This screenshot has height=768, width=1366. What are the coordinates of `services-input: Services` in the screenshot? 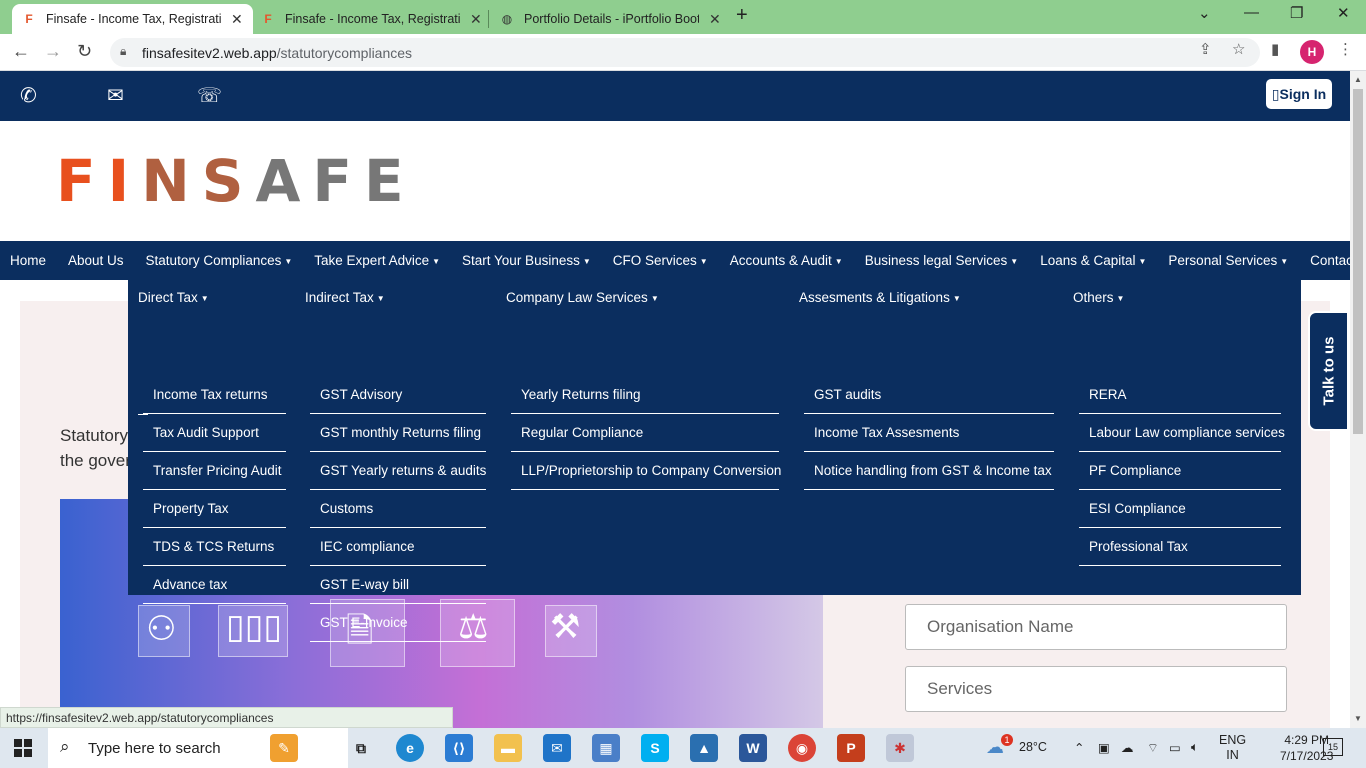 It's located at (1096, 689).